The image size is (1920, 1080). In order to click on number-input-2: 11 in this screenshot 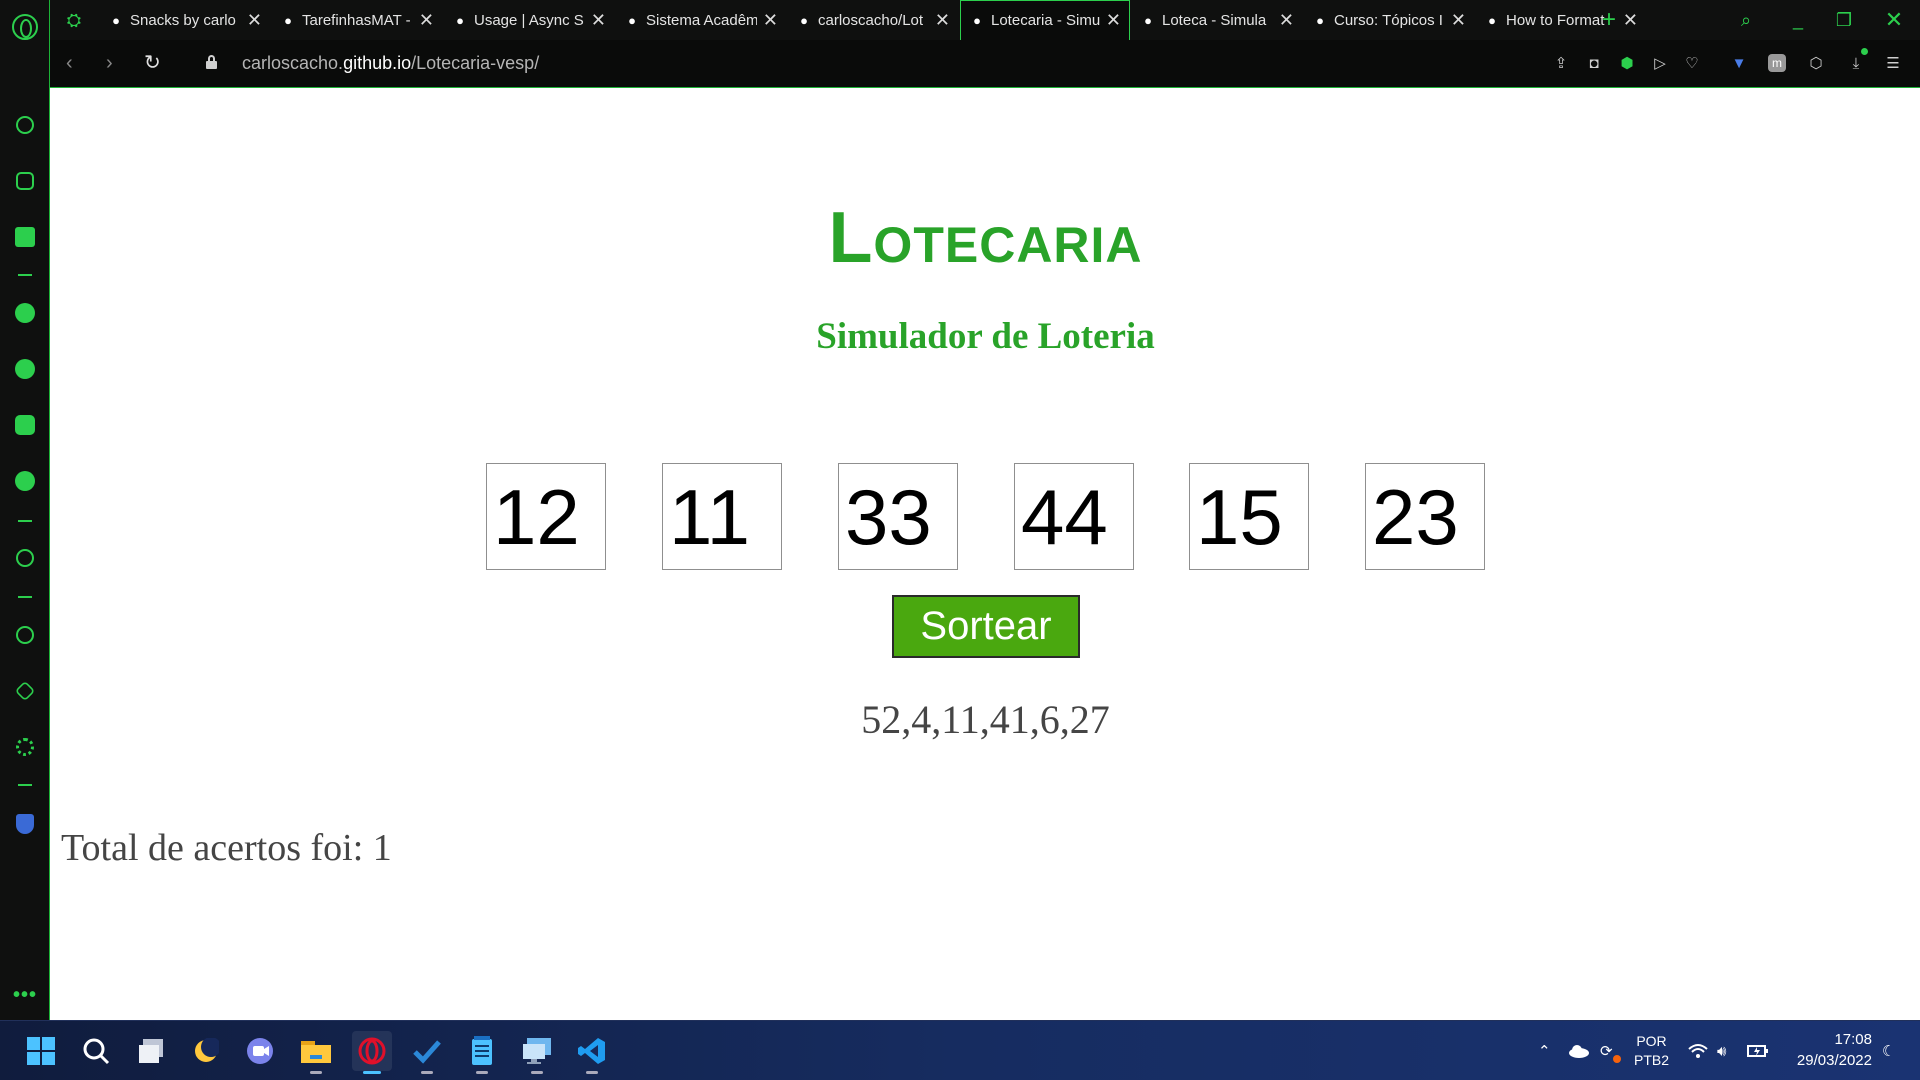, I will do `click(722, 516)`.